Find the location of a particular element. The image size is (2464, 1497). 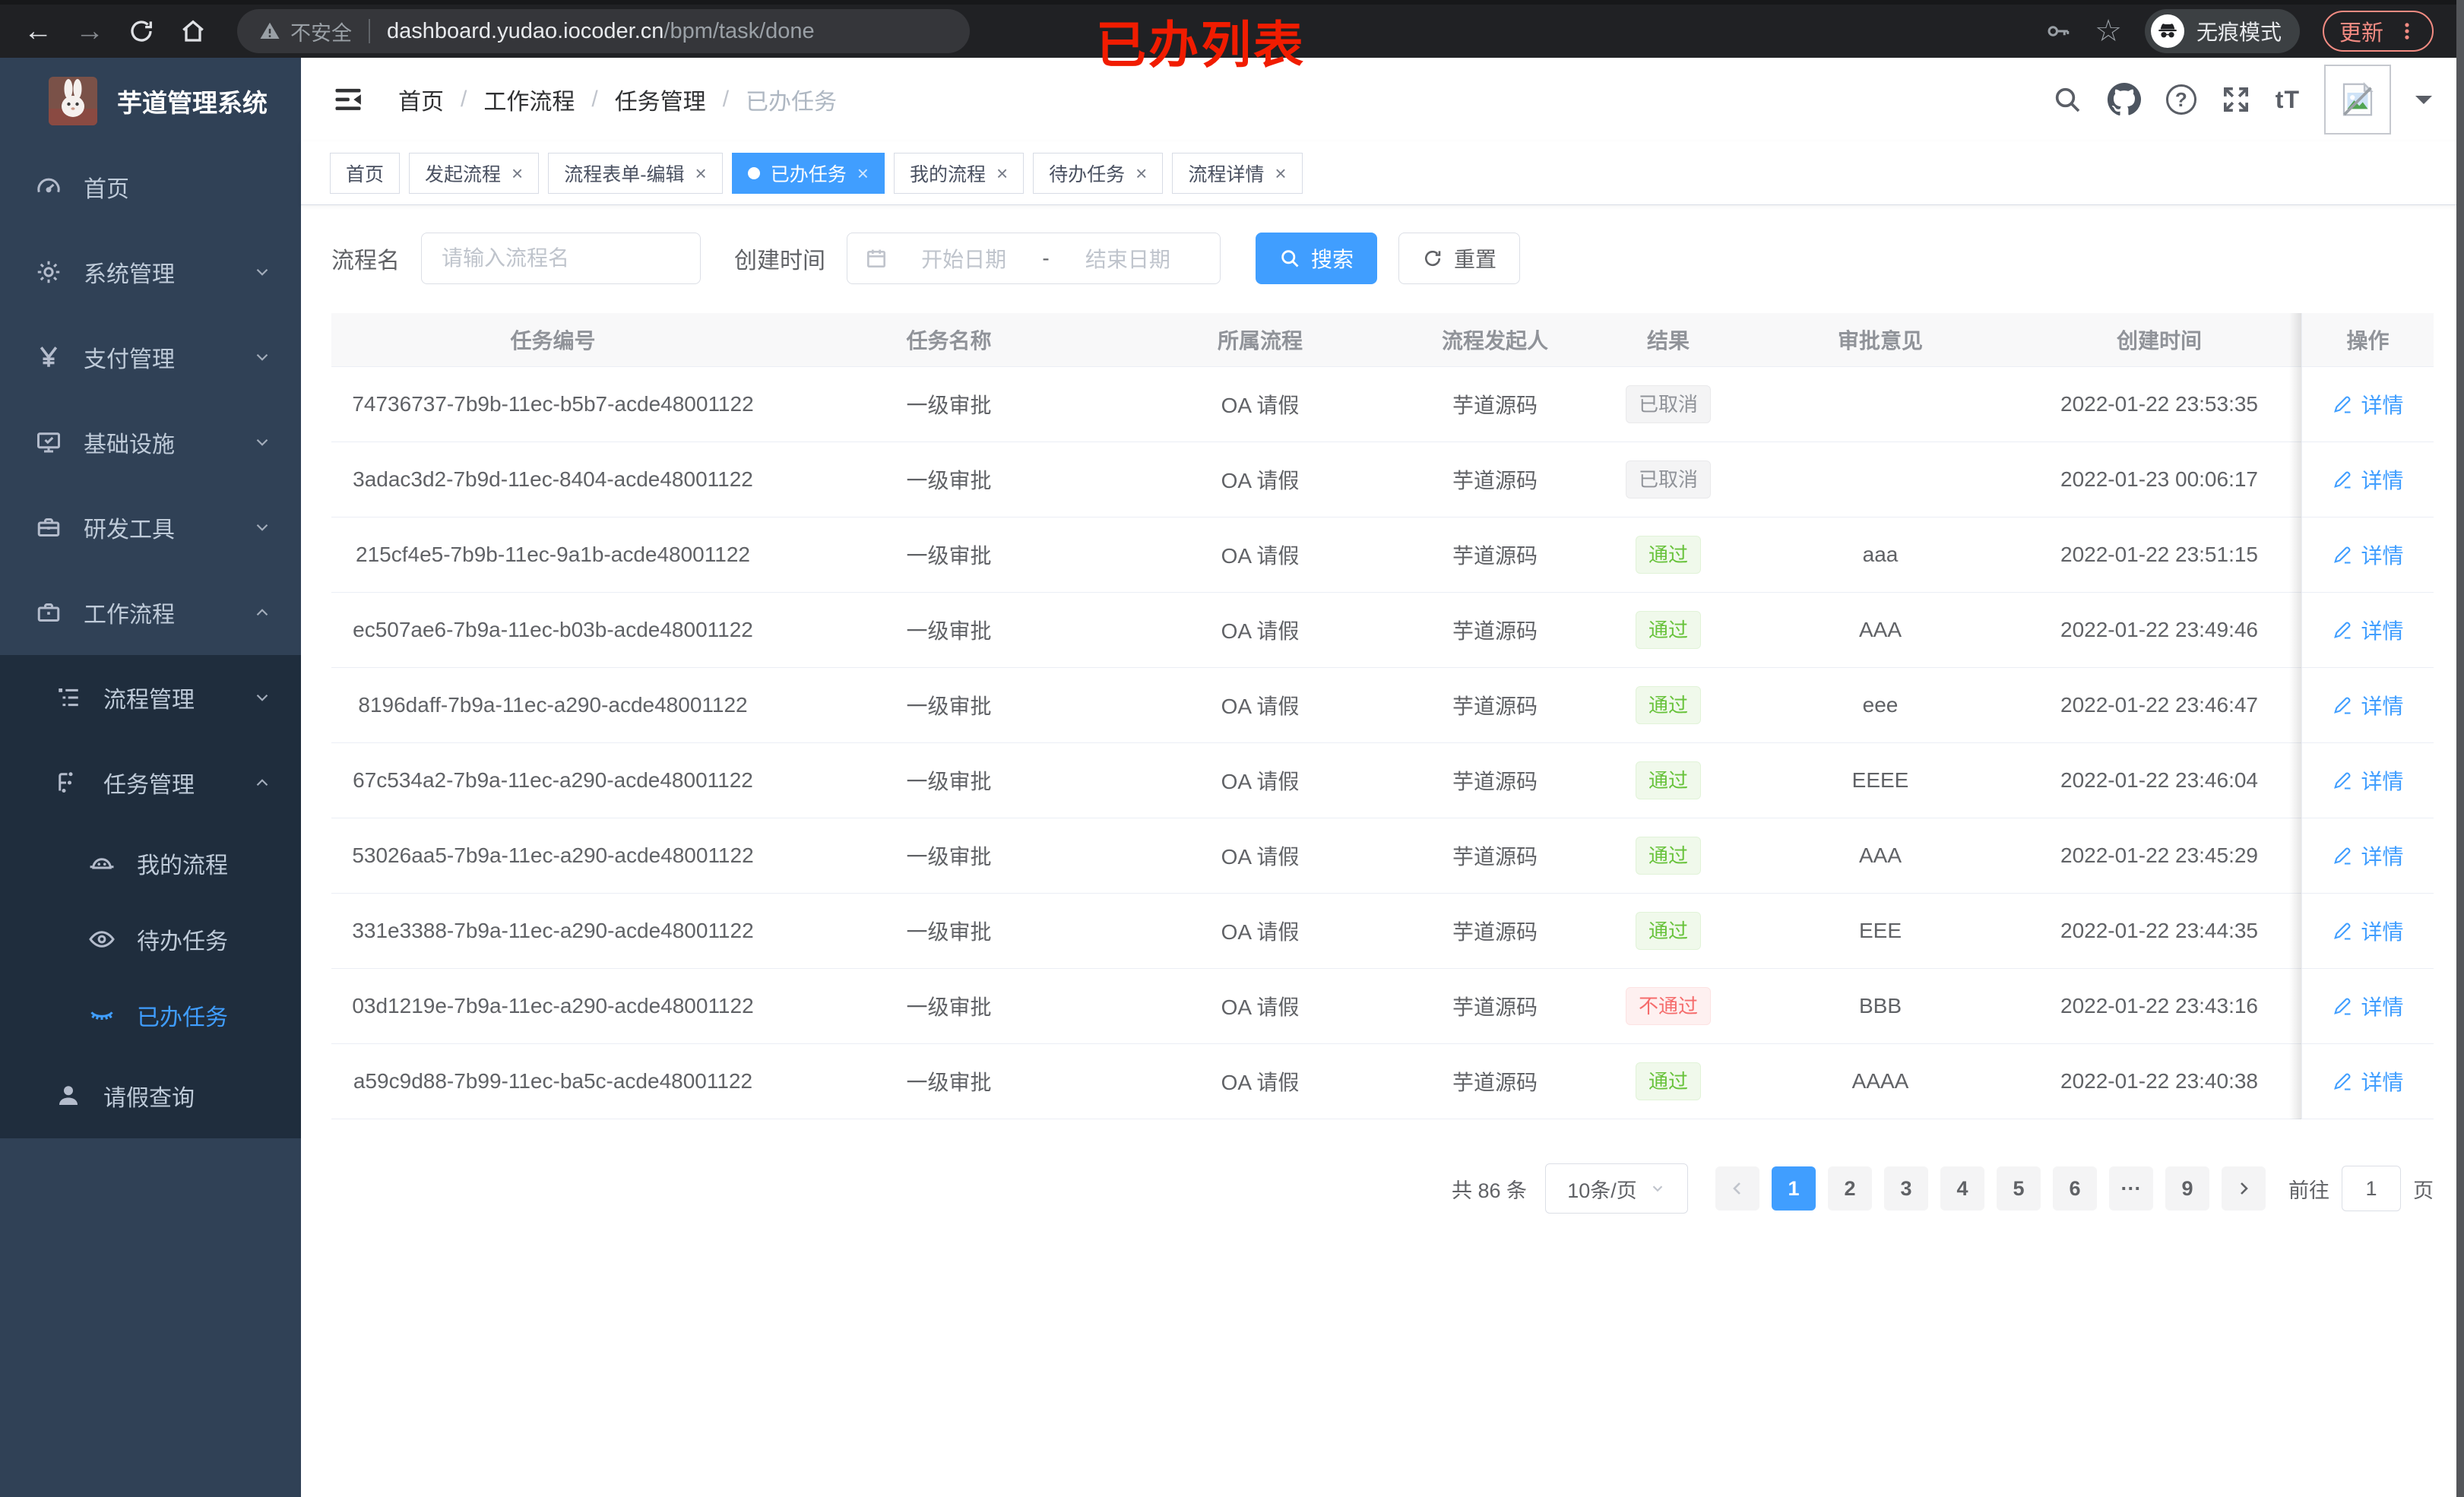

sidebar-item-payment: 支付管理 is located at coordinates (150, 357).